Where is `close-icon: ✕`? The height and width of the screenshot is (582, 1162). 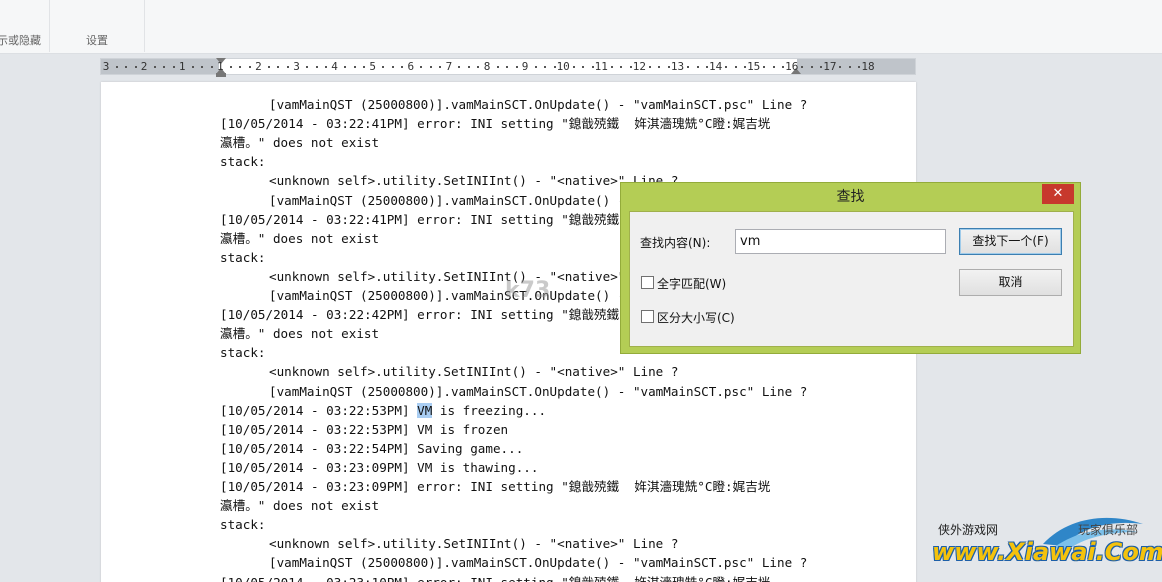 close-icon: ✕ is located at coordinates (1058, 193).